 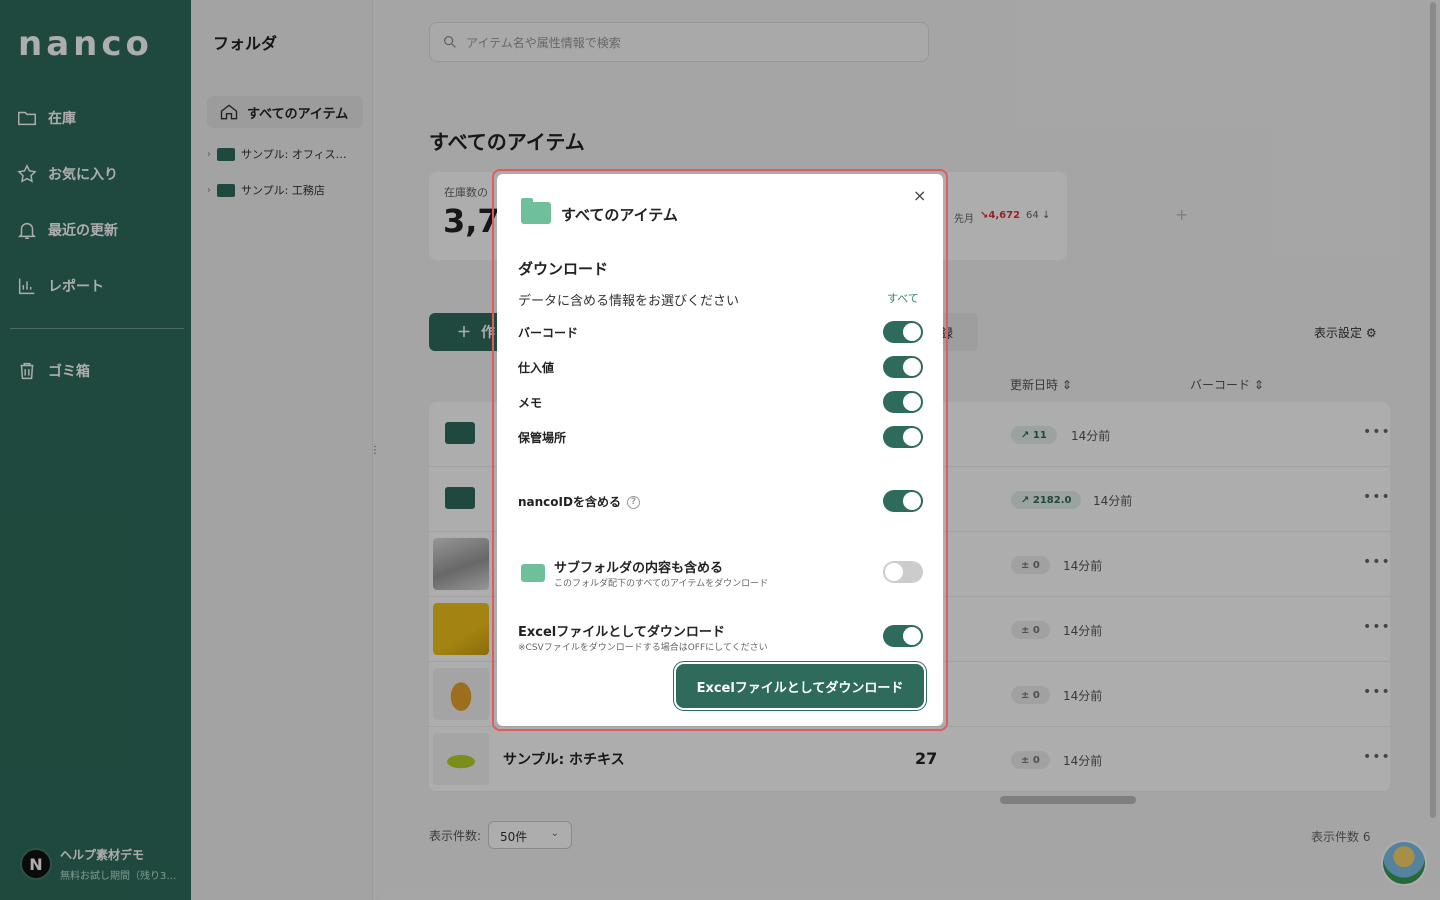 I want to click on help-icon: ?, so click(x=633, y=502).